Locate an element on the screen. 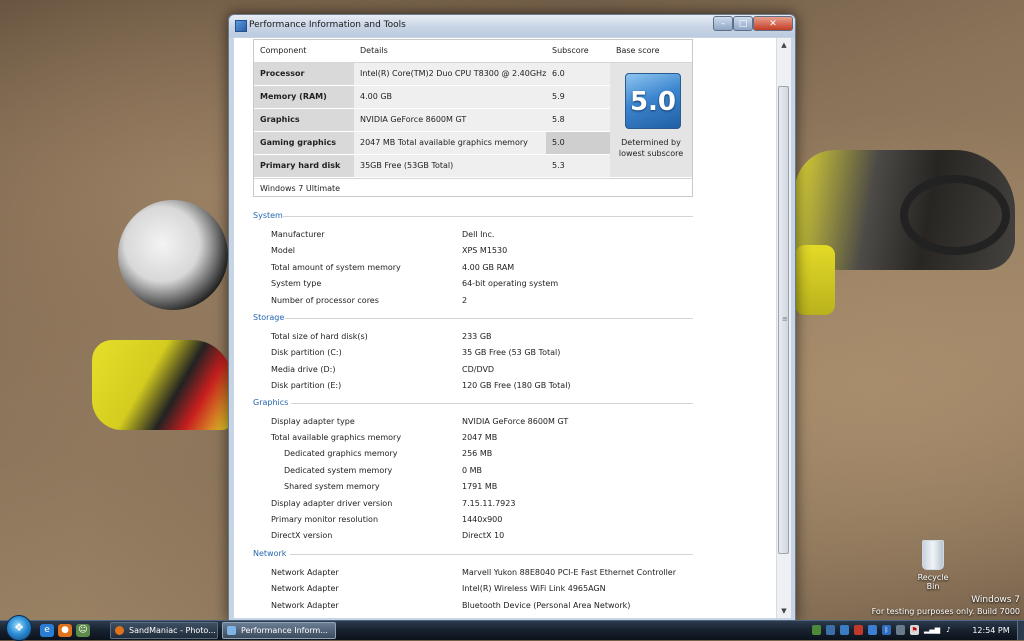 The image size is (1024, 641). row-details: 2047 MB Total available graphics memory is located at coordinates (444, 142).